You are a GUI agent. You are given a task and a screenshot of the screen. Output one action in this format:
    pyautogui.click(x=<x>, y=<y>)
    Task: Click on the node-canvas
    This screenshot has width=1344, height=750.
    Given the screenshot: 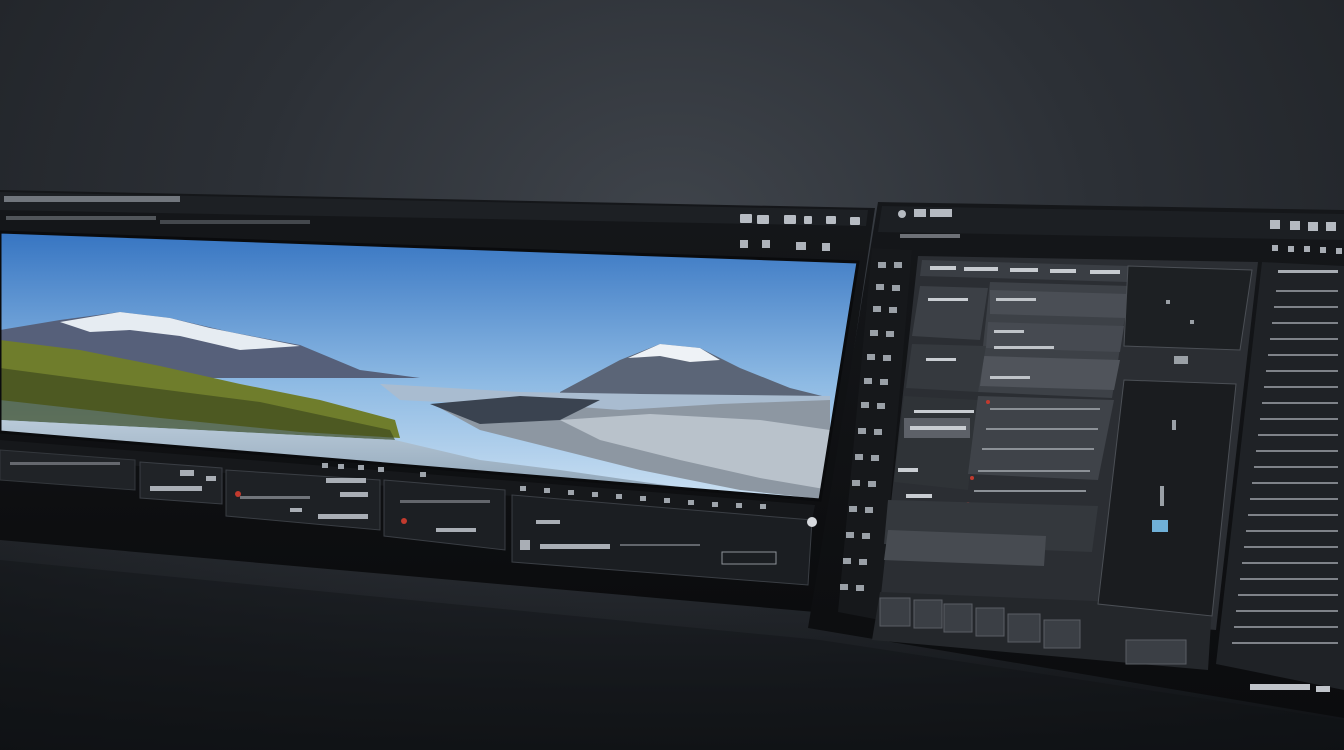 What is the action you would take?
    pyautogui.click(x=1188, y=308)
    